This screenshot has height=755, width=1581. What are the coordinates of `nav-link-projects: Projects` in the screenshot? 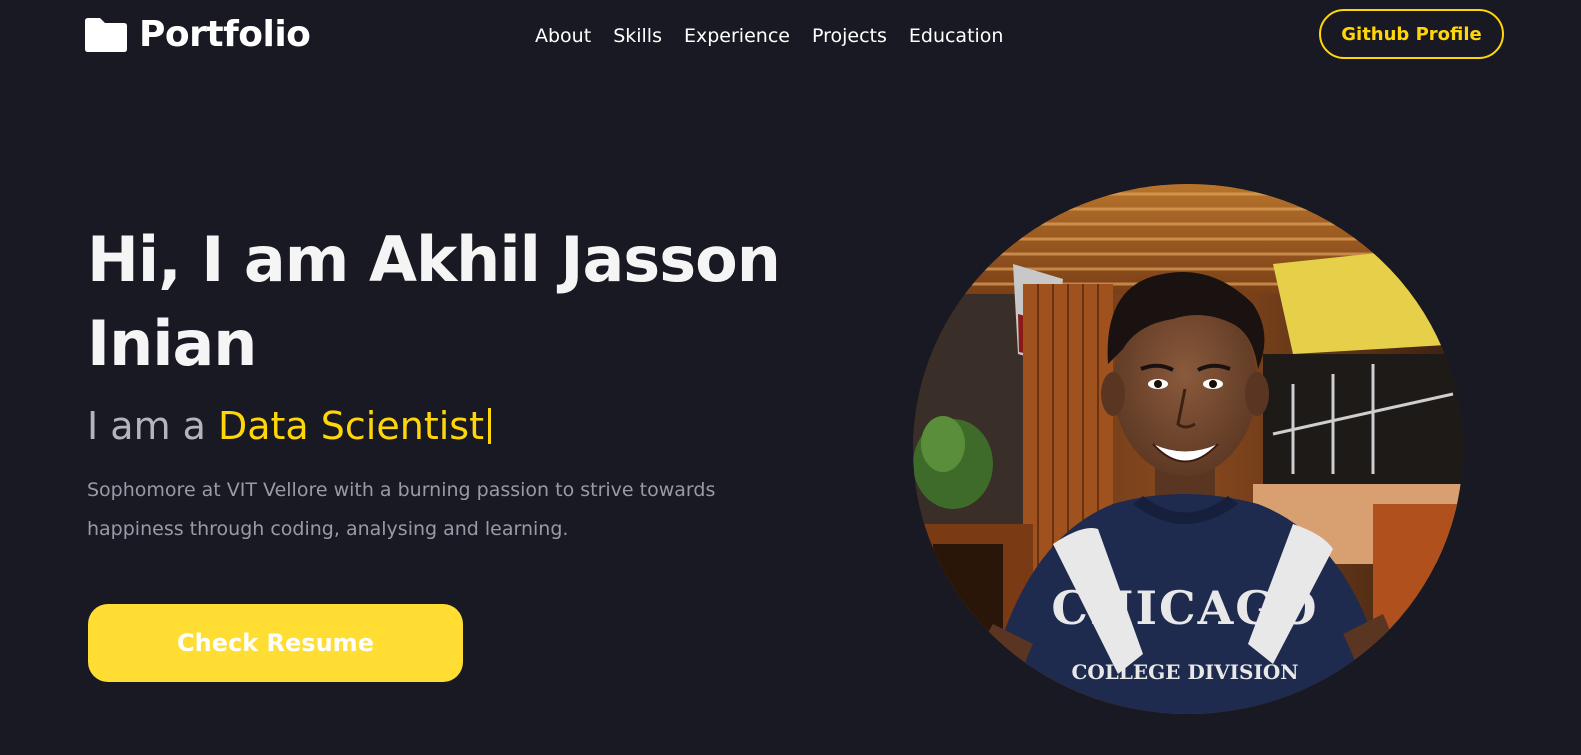 It's located at (849, 36).